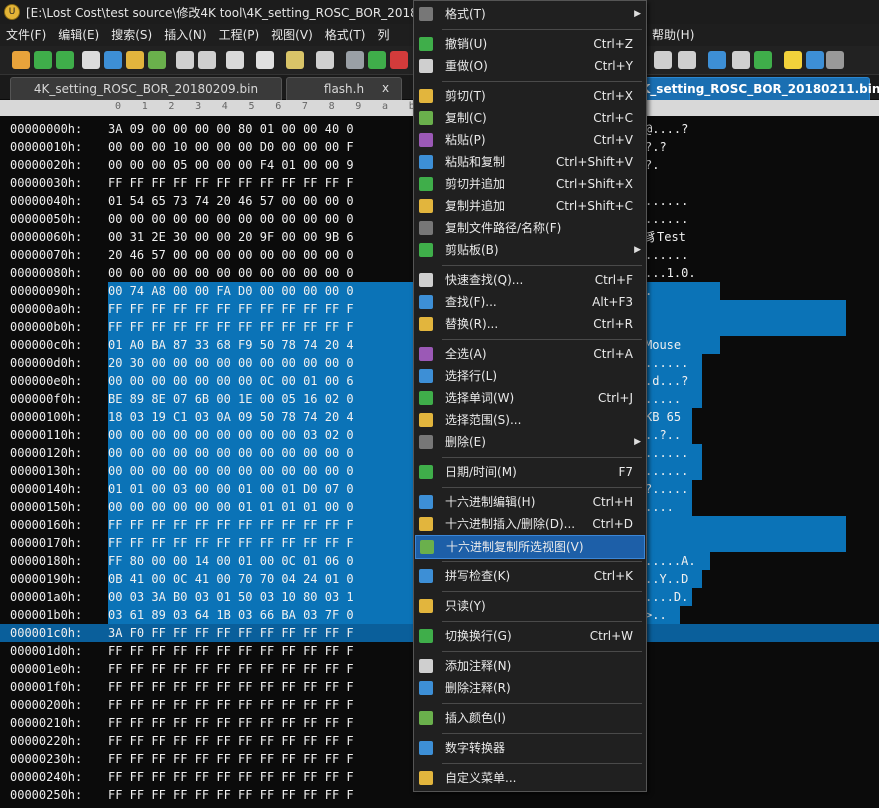  What do you see at coordinates (235, 60) in the screenshot?
I see `spell-icon` at bounding box center [235, 60].